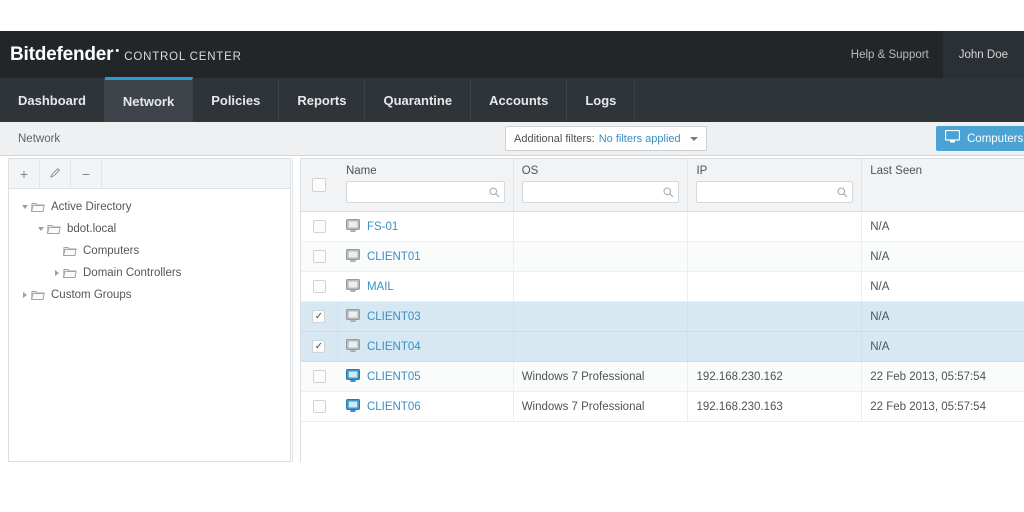 The height and width of the screenshot is (512, 1024). Describe the element at coordinates (319, 185) in the screenshot. I see `select-all-checkbox` at that location.